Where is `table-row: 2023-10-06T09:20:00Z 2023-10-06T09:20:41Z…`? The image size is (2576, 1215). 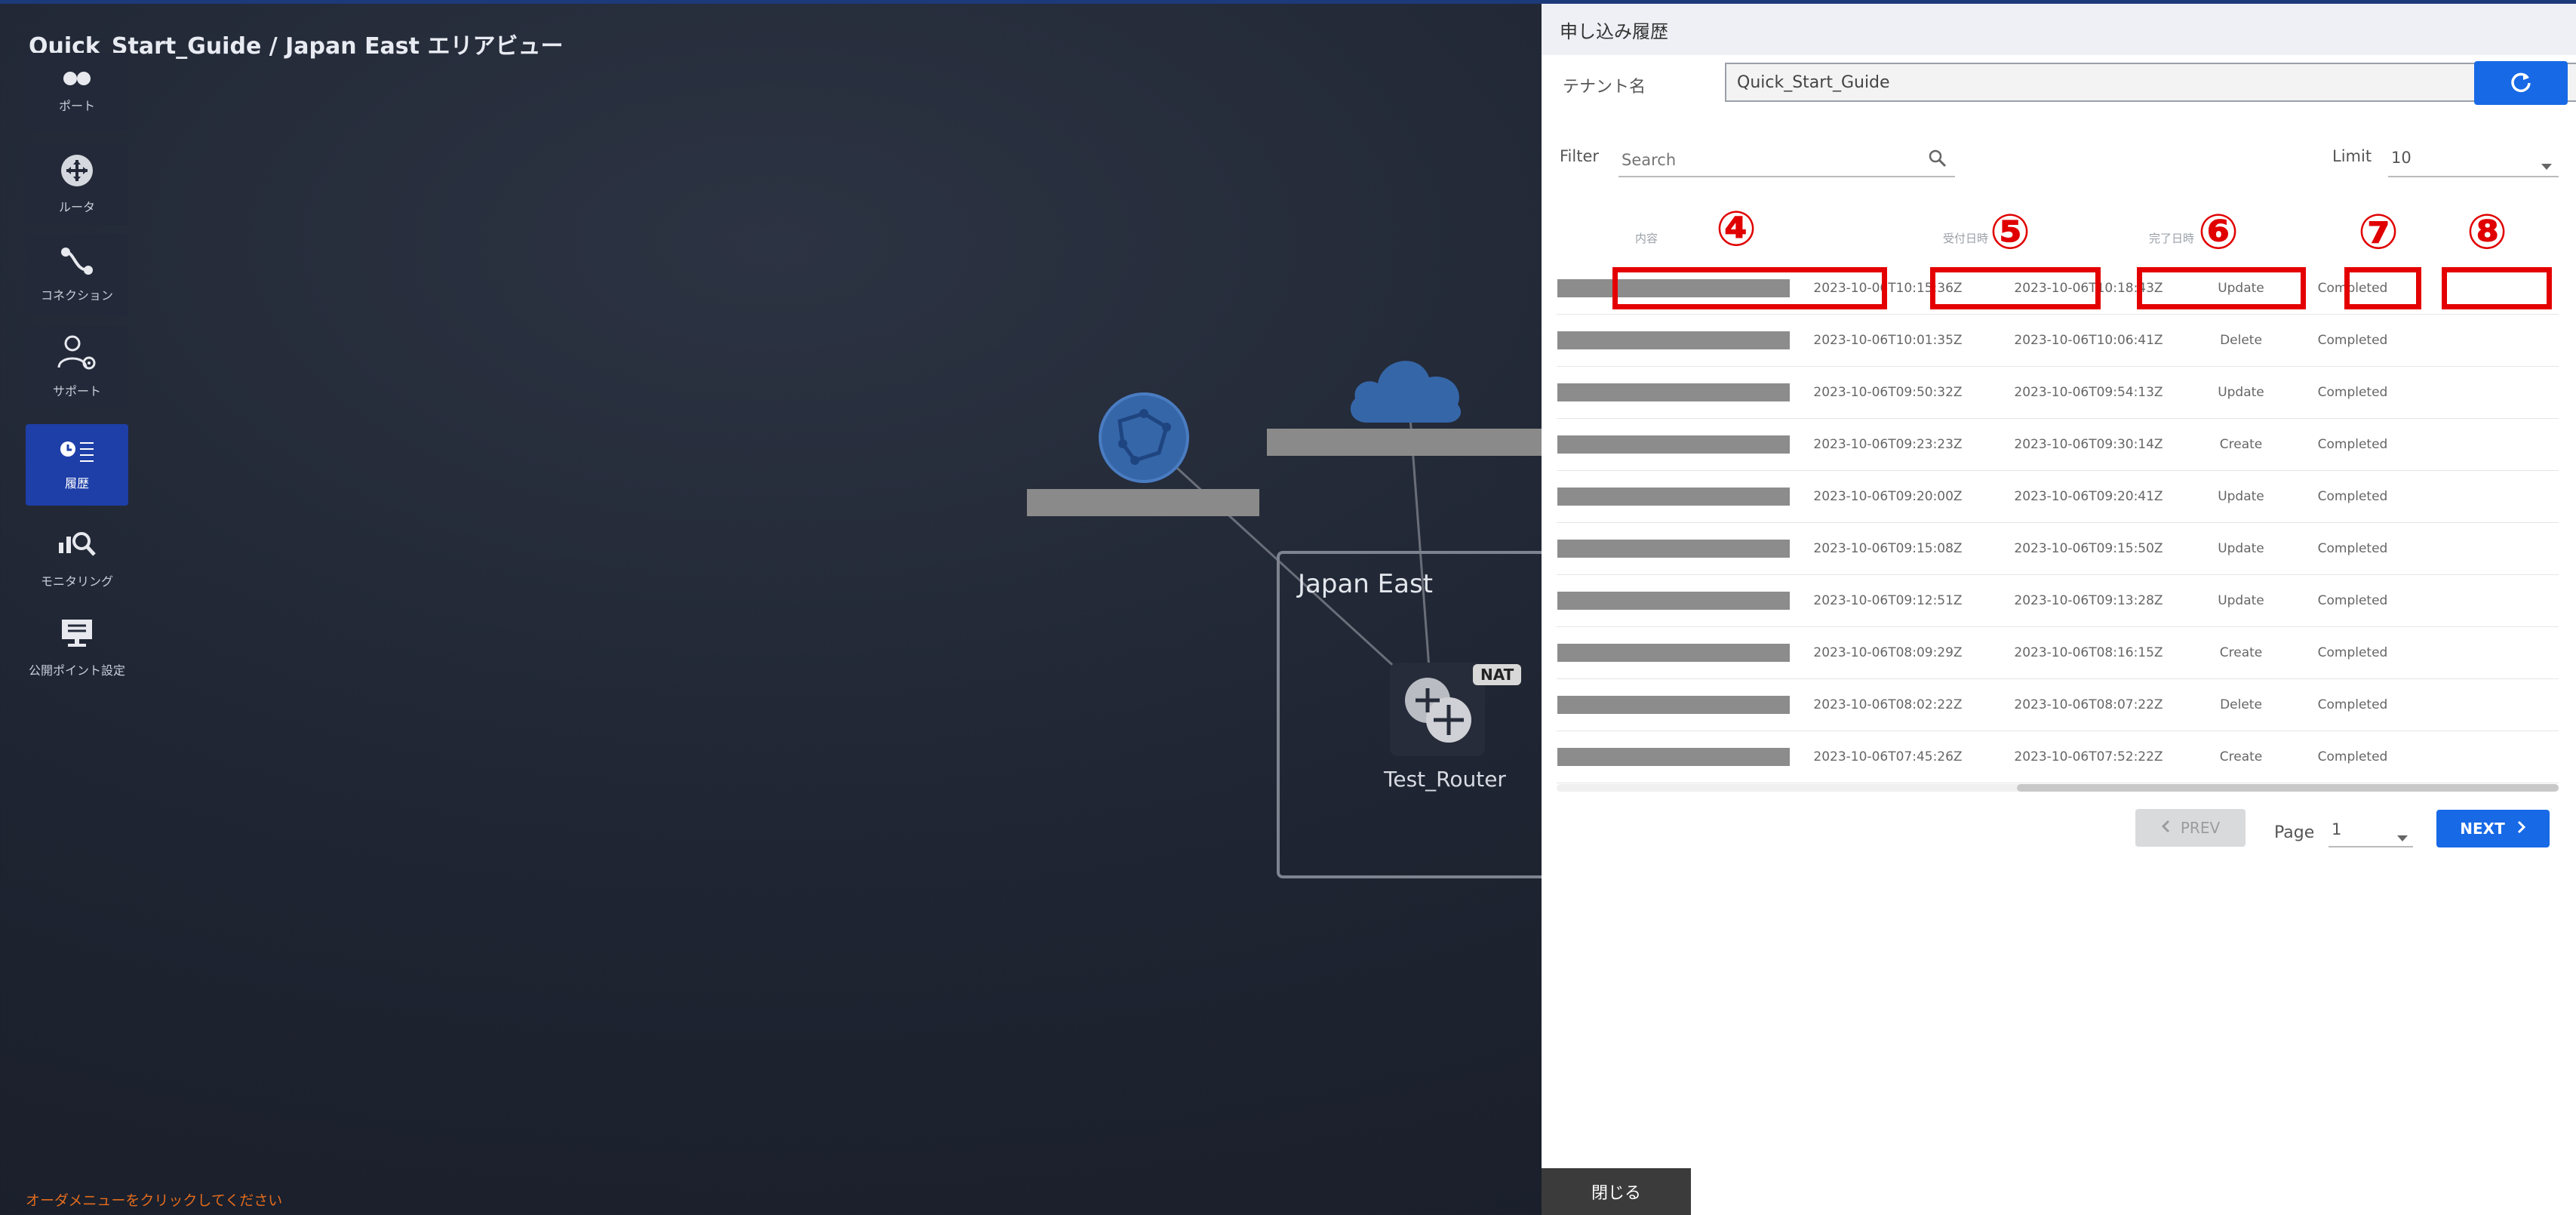
table-row: 2023-10-06T09:20:00Z 2023-10-06T09:20:41Z… is located at coordinates (2058, 496).